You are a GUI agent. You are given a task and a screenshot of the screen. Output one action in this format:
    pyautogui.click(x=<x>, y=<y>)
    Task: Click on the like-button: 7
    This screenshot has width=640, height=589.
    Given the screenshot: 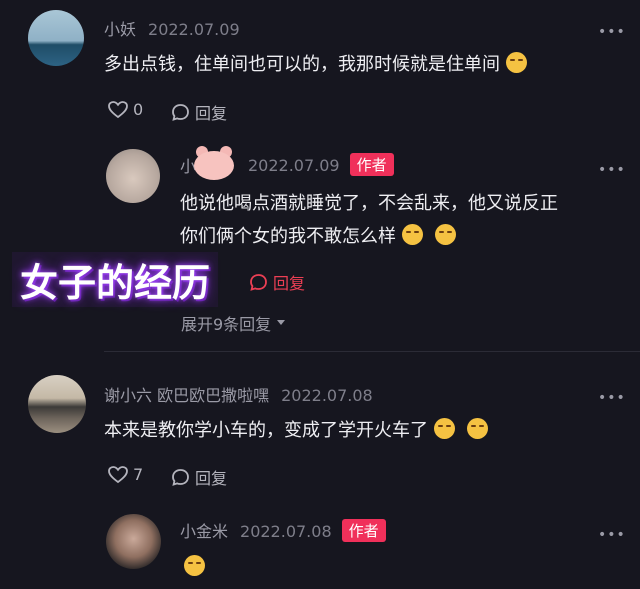 What is the action you would take?
    pyautogui.click(x=125, y=474)
    